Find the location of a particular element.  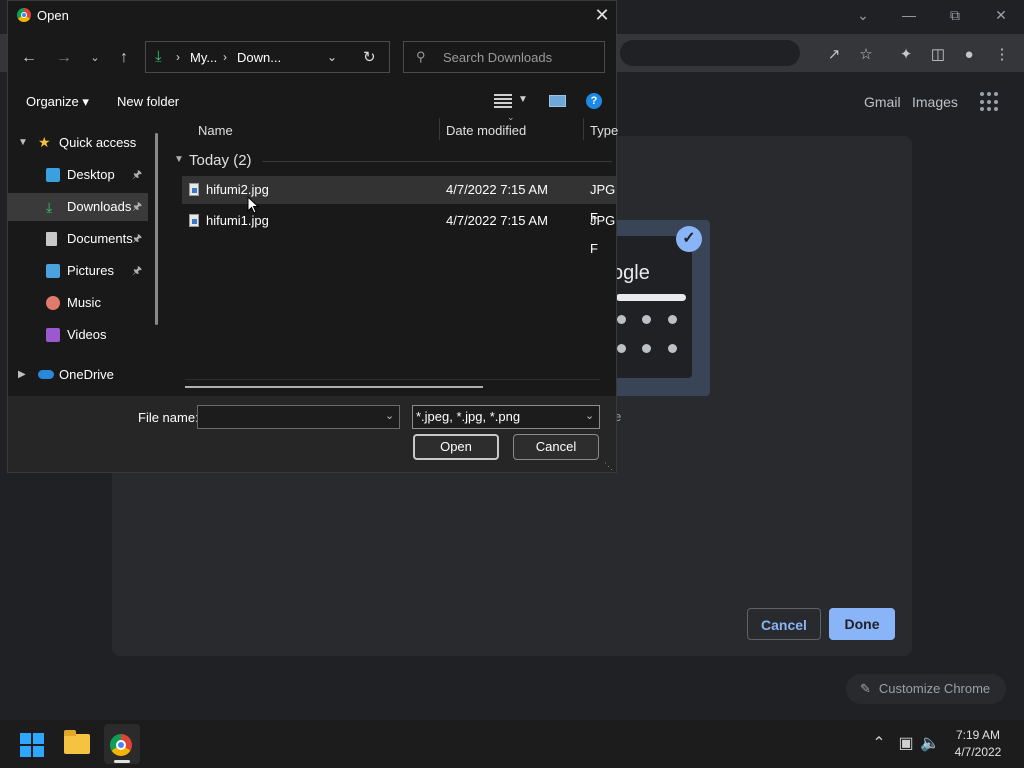

nav-scrollbar is located at coordinates (156, 229).